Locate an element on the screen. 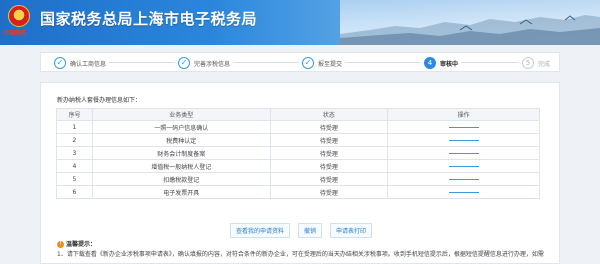 This screenshot has height=264, width=600. withdraw-button: 撤销 is located at coordinates (309, 230).